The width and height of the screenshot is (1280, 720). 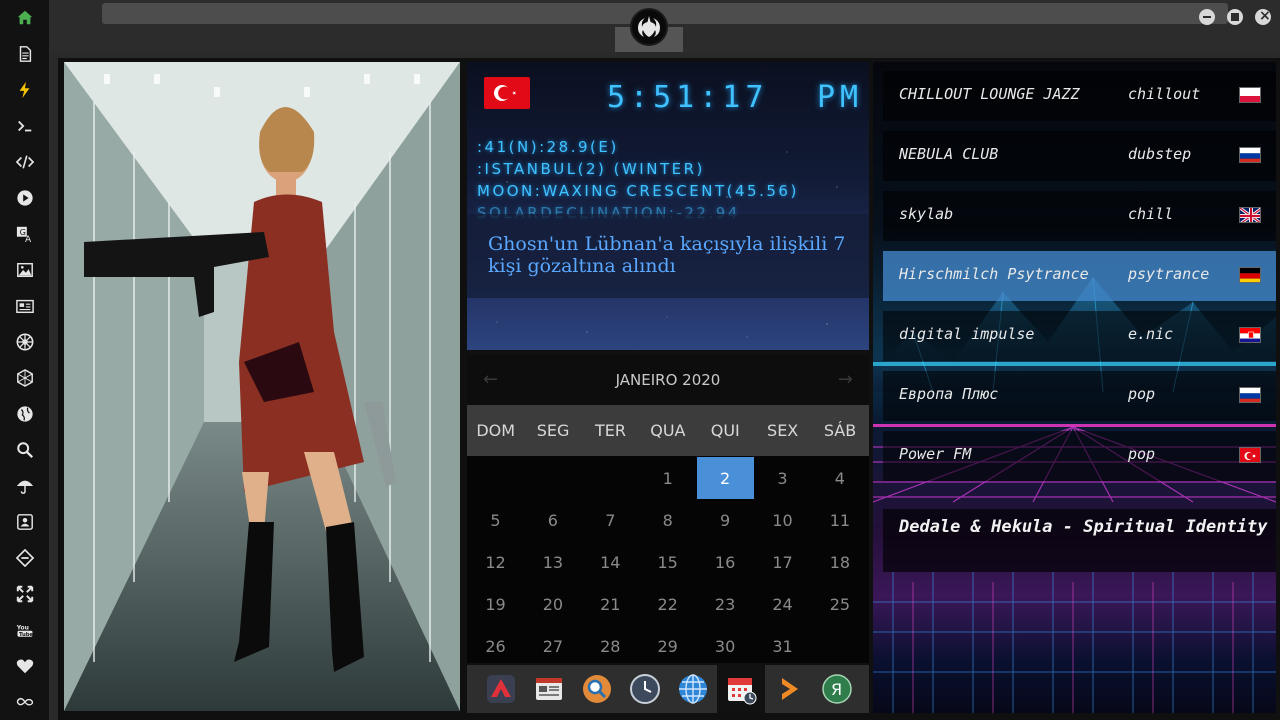 I want to click on galactic-empire-icon, so click(x=25, y=342).